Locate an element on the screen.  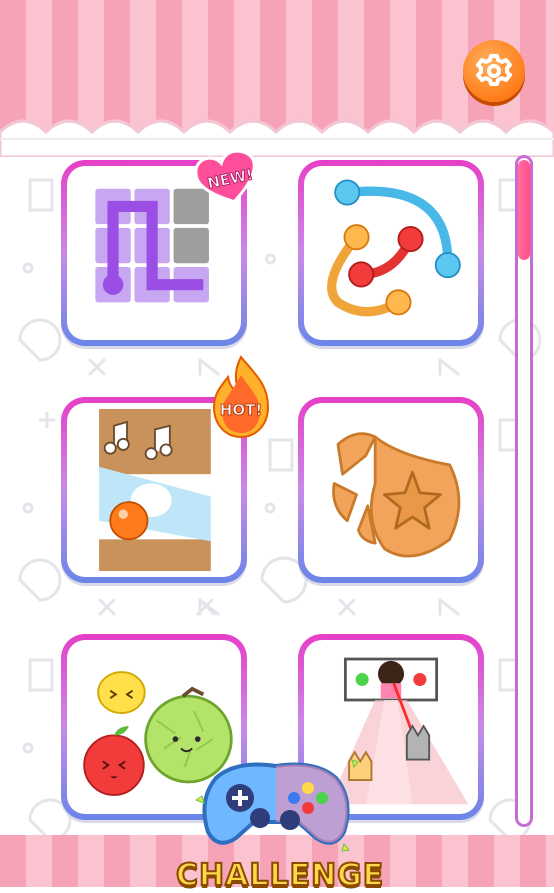
scrollbar is located at coordinates (524, 491).